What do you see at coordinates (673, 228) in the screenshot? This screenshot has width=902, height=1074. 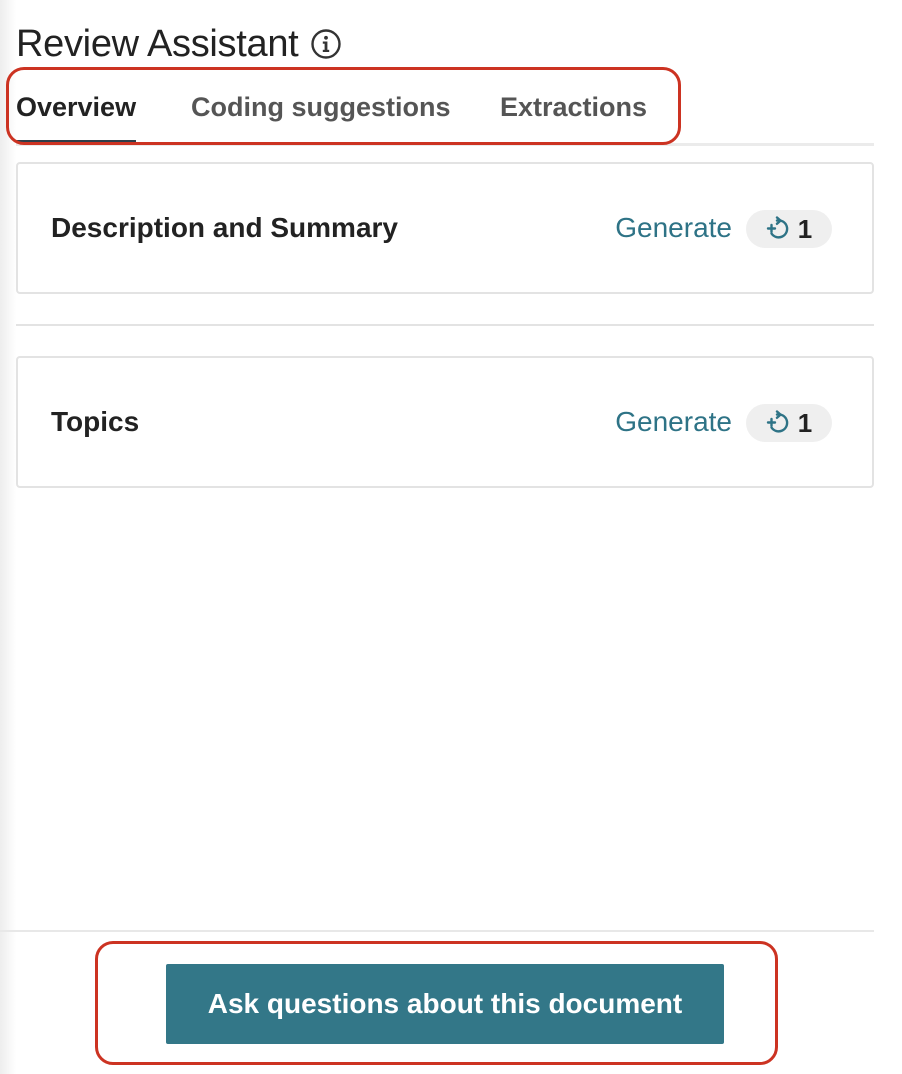 I see `generate-description-link: Generate` at bounding box center [673, 228].